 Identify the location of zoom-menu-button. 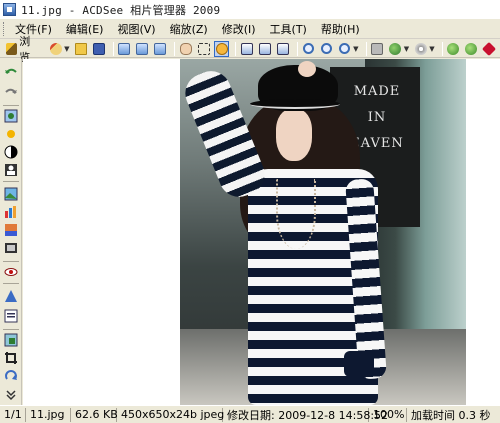
(344, 49).